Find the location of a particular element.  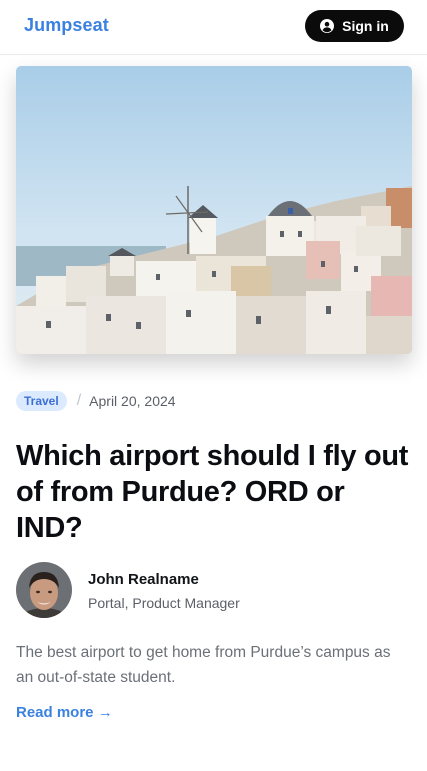

sign-in-button: Sign in is located at coordinates (354, 26).